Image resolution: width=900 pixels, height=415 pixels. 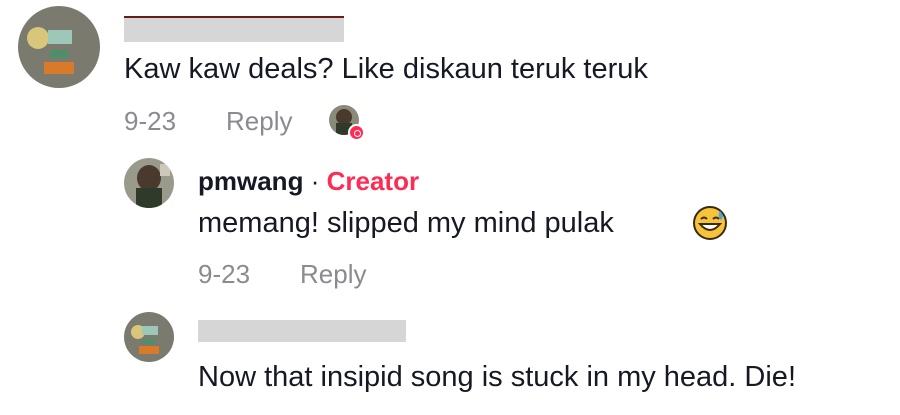 What do you see at coordinates (308, 181) in the screenshot?
I see `comment-author: pmwang · Creator` at bounding box center [308, 181].